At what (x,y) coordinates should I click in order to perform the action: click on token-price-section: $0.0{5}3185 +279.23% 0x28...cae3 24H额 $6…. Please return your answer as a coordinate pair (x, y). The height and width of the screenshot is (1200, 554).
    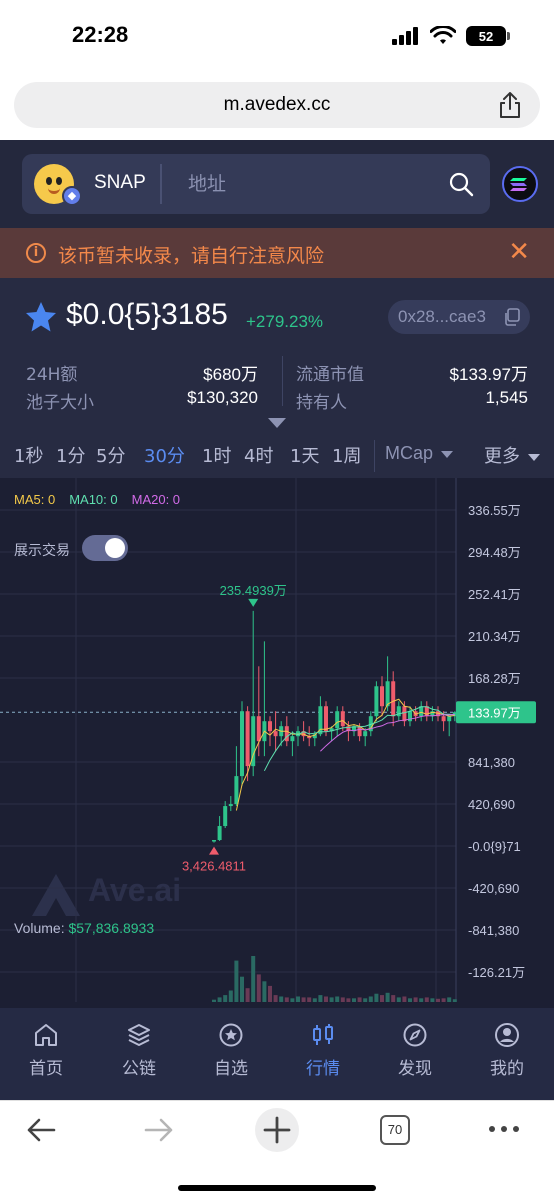
    Looking at the image, I should click on (277, 356).